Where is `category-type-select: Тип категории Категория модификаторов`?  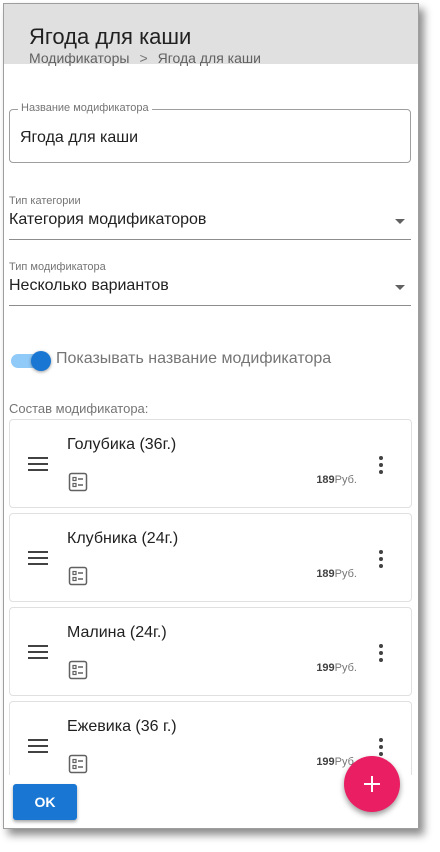 category-type-select: Тип категории Категория модификаторов is located at coordinates (210, 217).